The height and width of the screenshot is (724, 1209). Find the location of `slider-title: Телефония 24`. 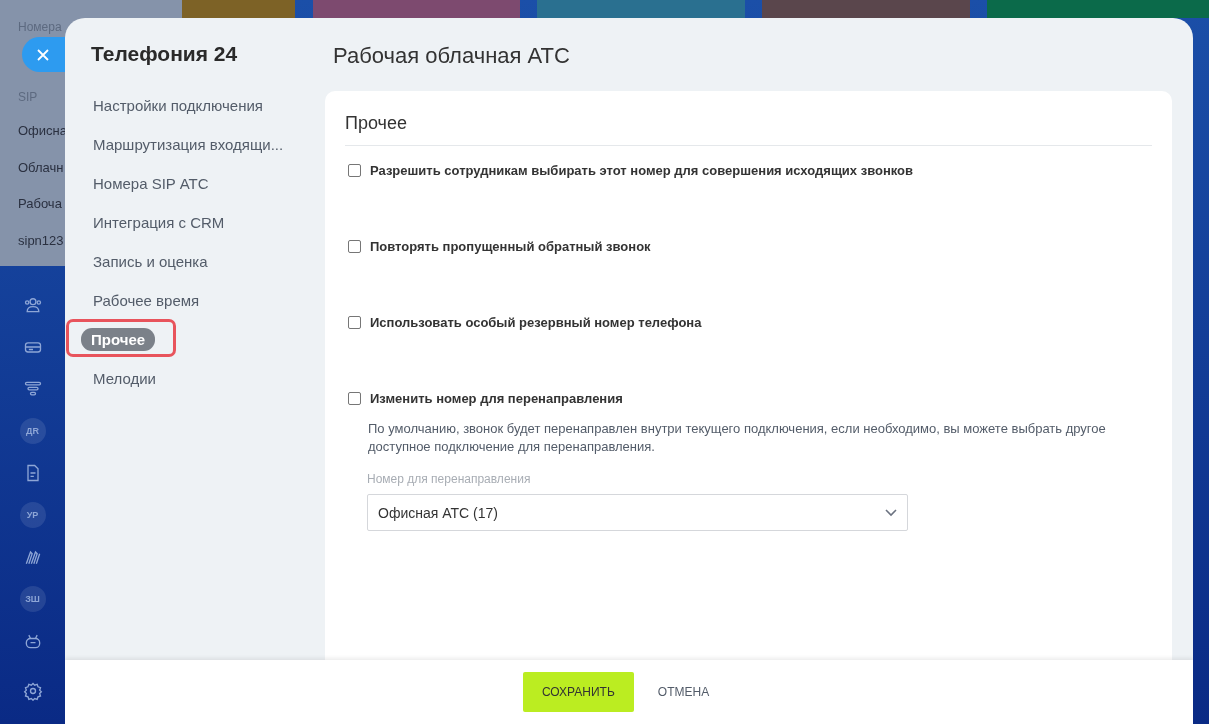

slider-title: Телефония 24 is located at coordinates (165, 54).